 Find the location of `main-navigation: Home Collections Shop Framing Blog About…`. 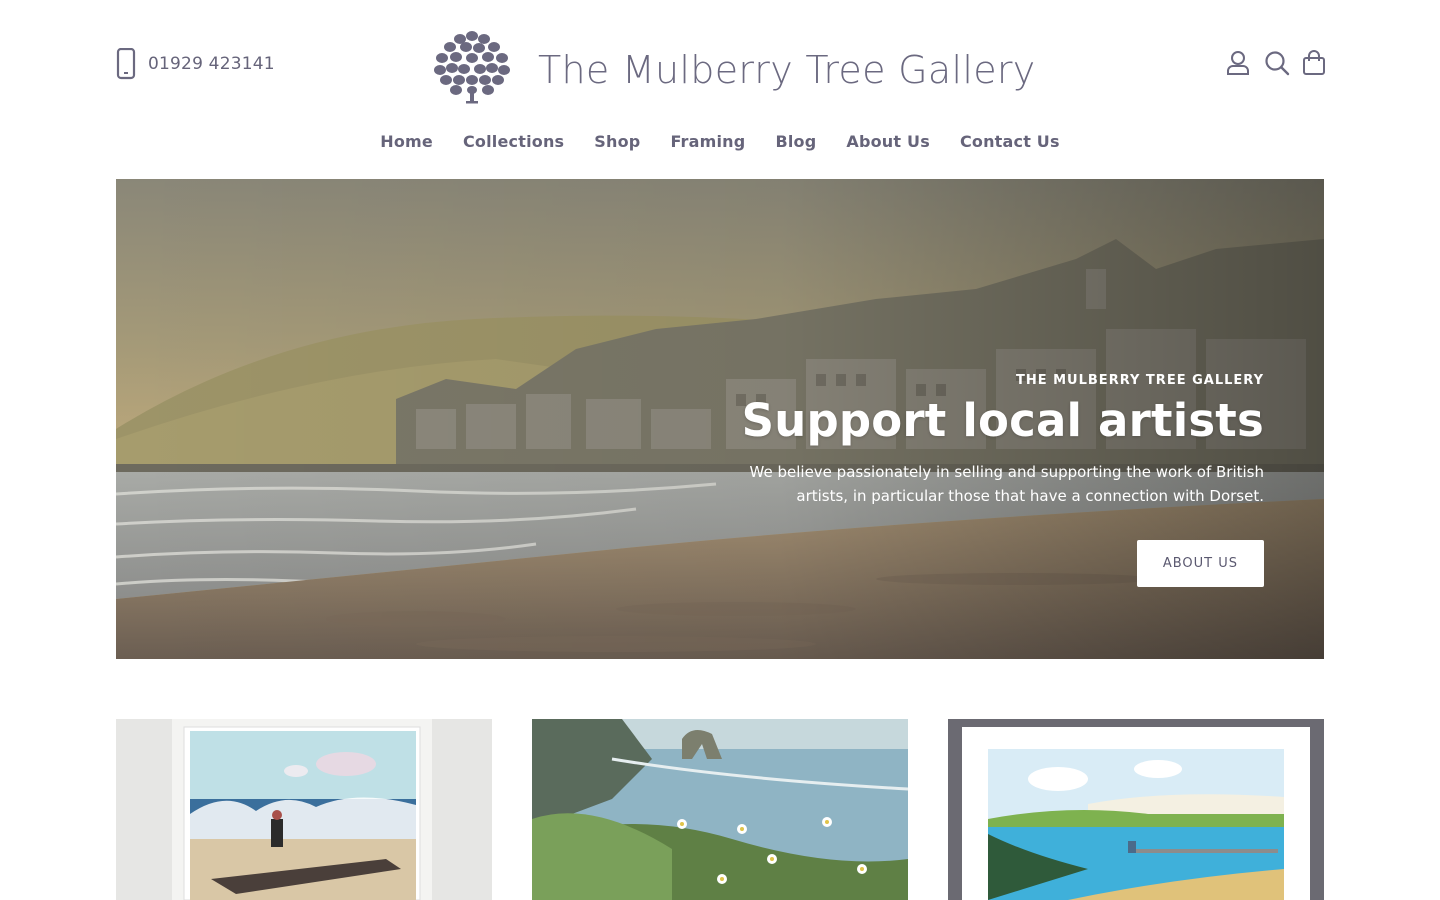

main-navigation: Home Collections Shop Framing Blog About… is located at coordinates (720, 141).